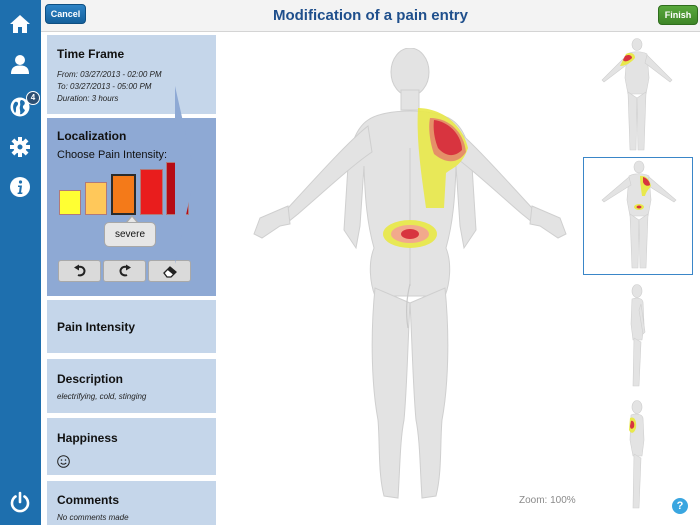 This screenshot has width=700, height=525. I want to click on side-navigation: 4, so click(20, 262).